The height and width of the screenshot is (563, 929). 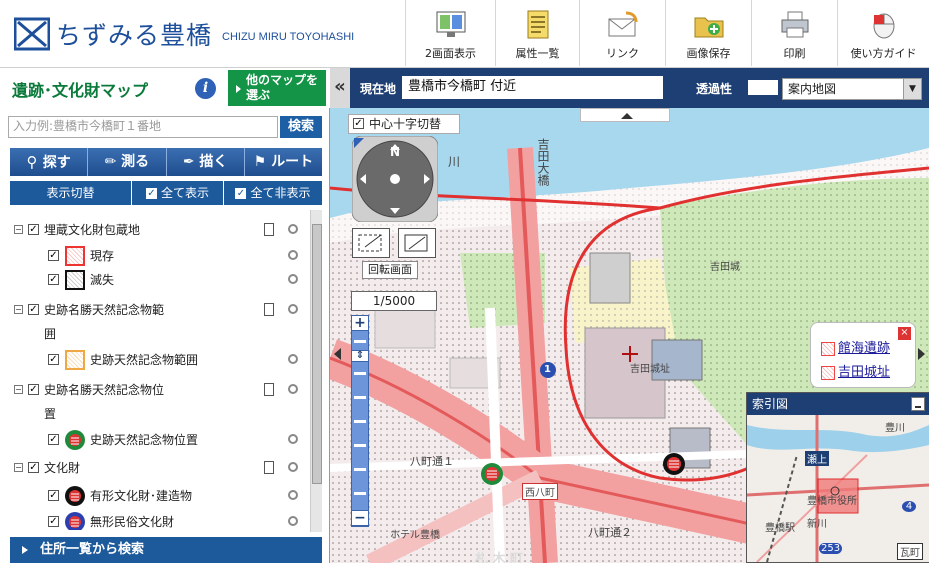 I want to click on measure-tool-button: ✏ 測る, so click(x=127, y=162).